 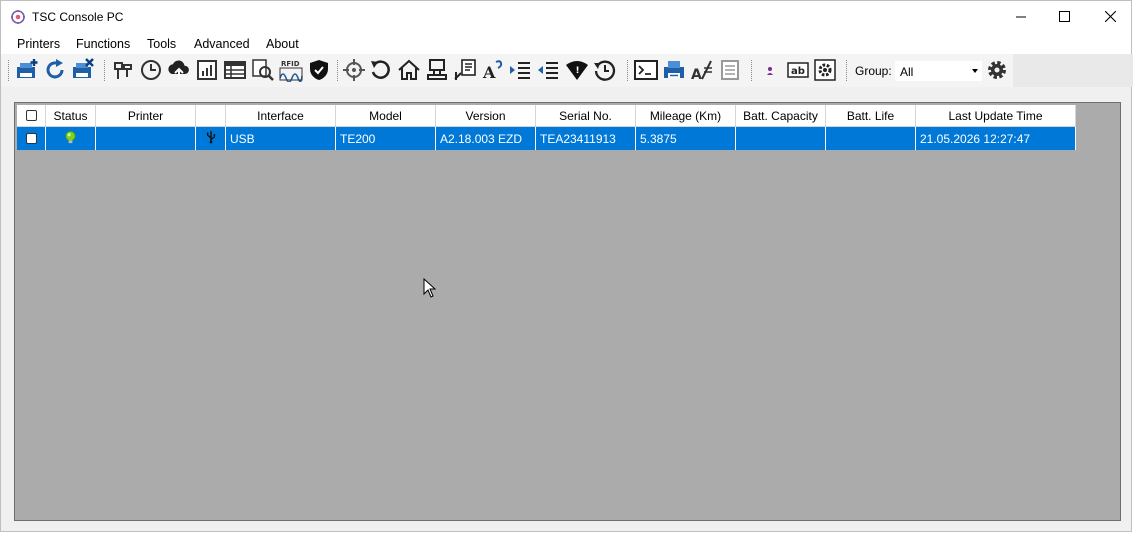 What do you see at coordinates (770, 70) in the screenshot?
I see `user-icon` at bounding box center [770, 70].